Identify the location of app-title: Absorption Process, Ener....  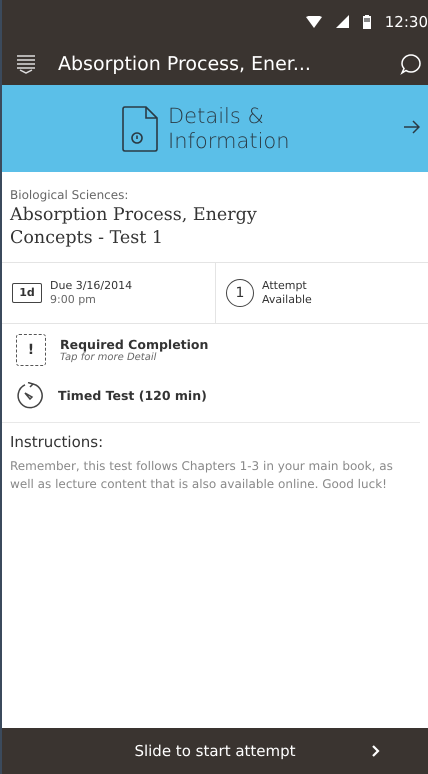
(185, 64).